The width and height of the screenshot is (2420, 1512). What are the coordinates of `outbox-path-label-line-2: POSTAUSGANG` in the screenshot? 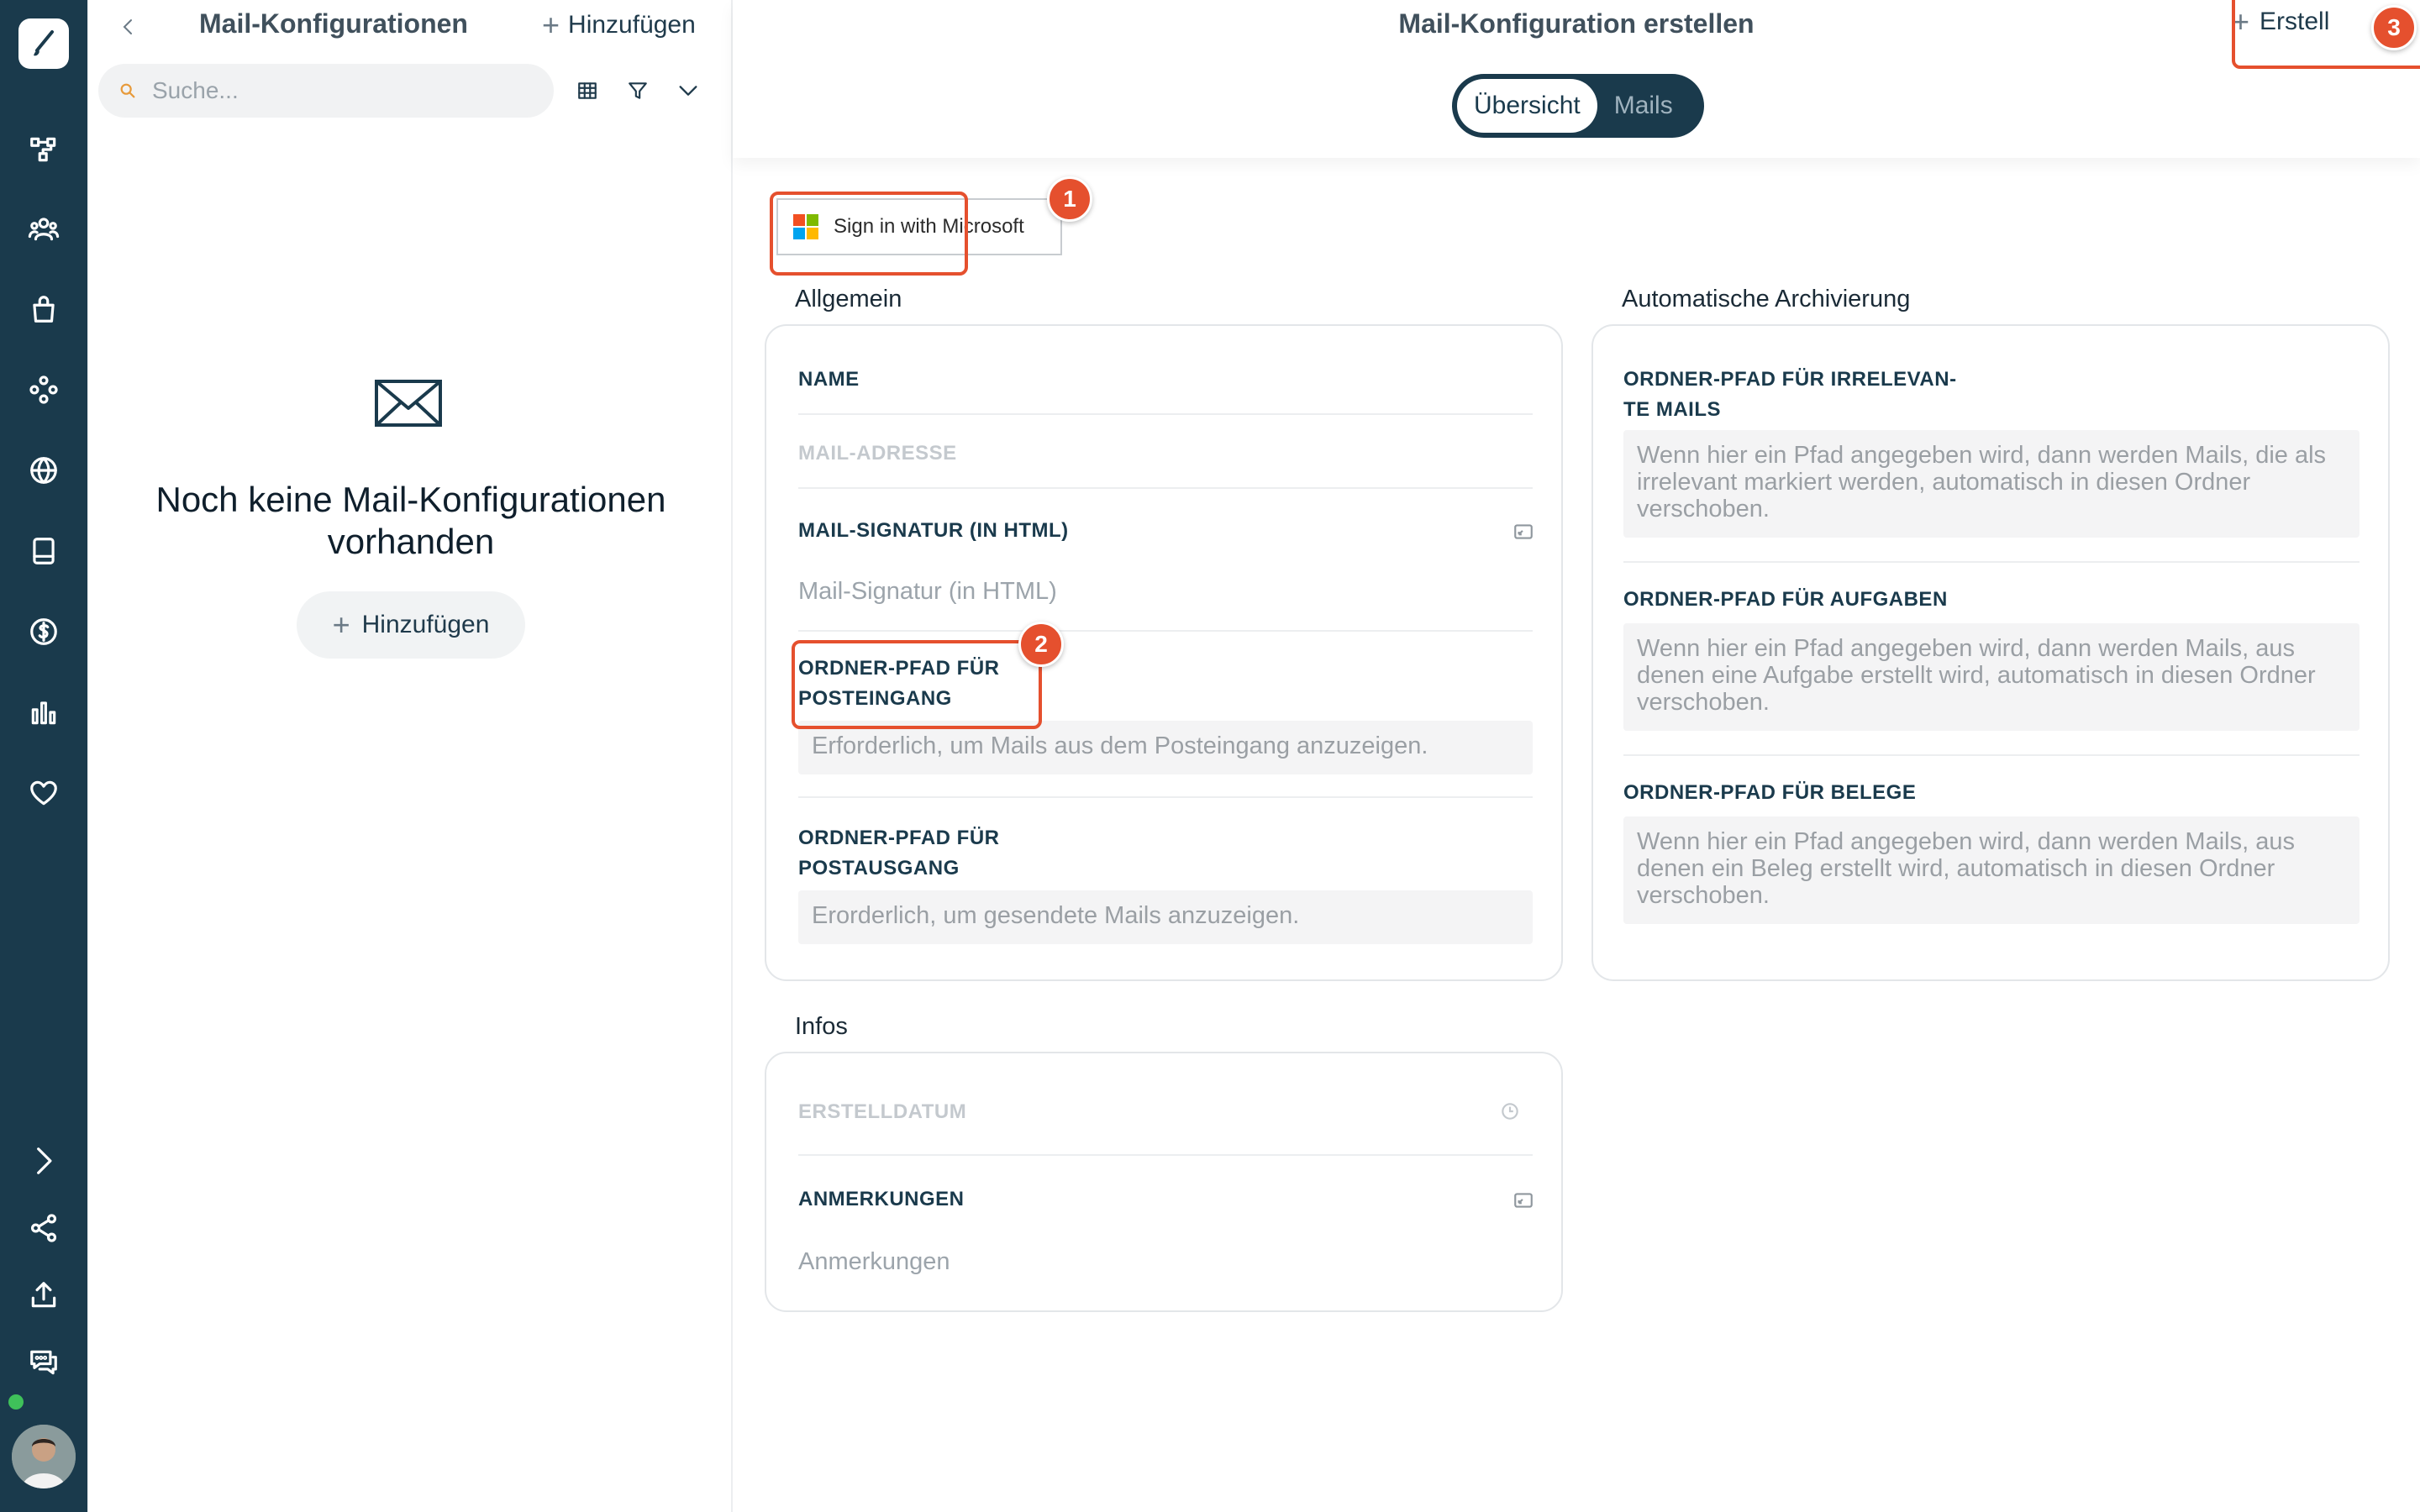 It's located at (879, 868).